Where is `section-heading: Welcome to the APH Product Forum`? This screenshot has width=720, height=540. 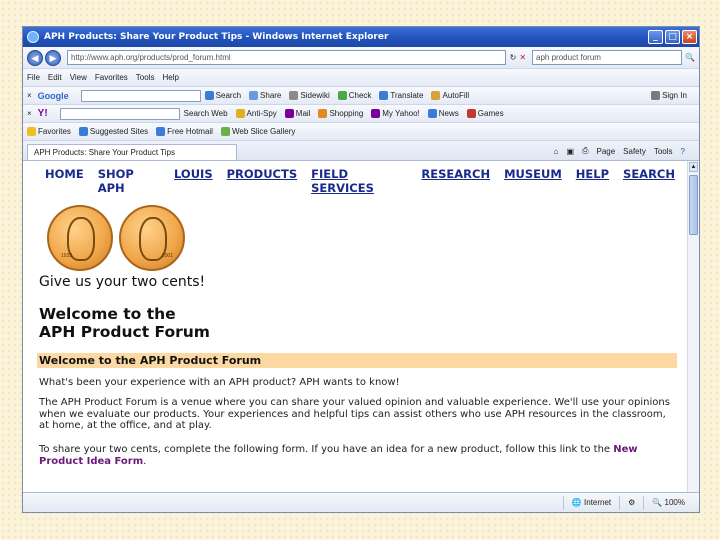
section-heading: Welcome to the APH Product Forum is located at coordinates (357, 360).